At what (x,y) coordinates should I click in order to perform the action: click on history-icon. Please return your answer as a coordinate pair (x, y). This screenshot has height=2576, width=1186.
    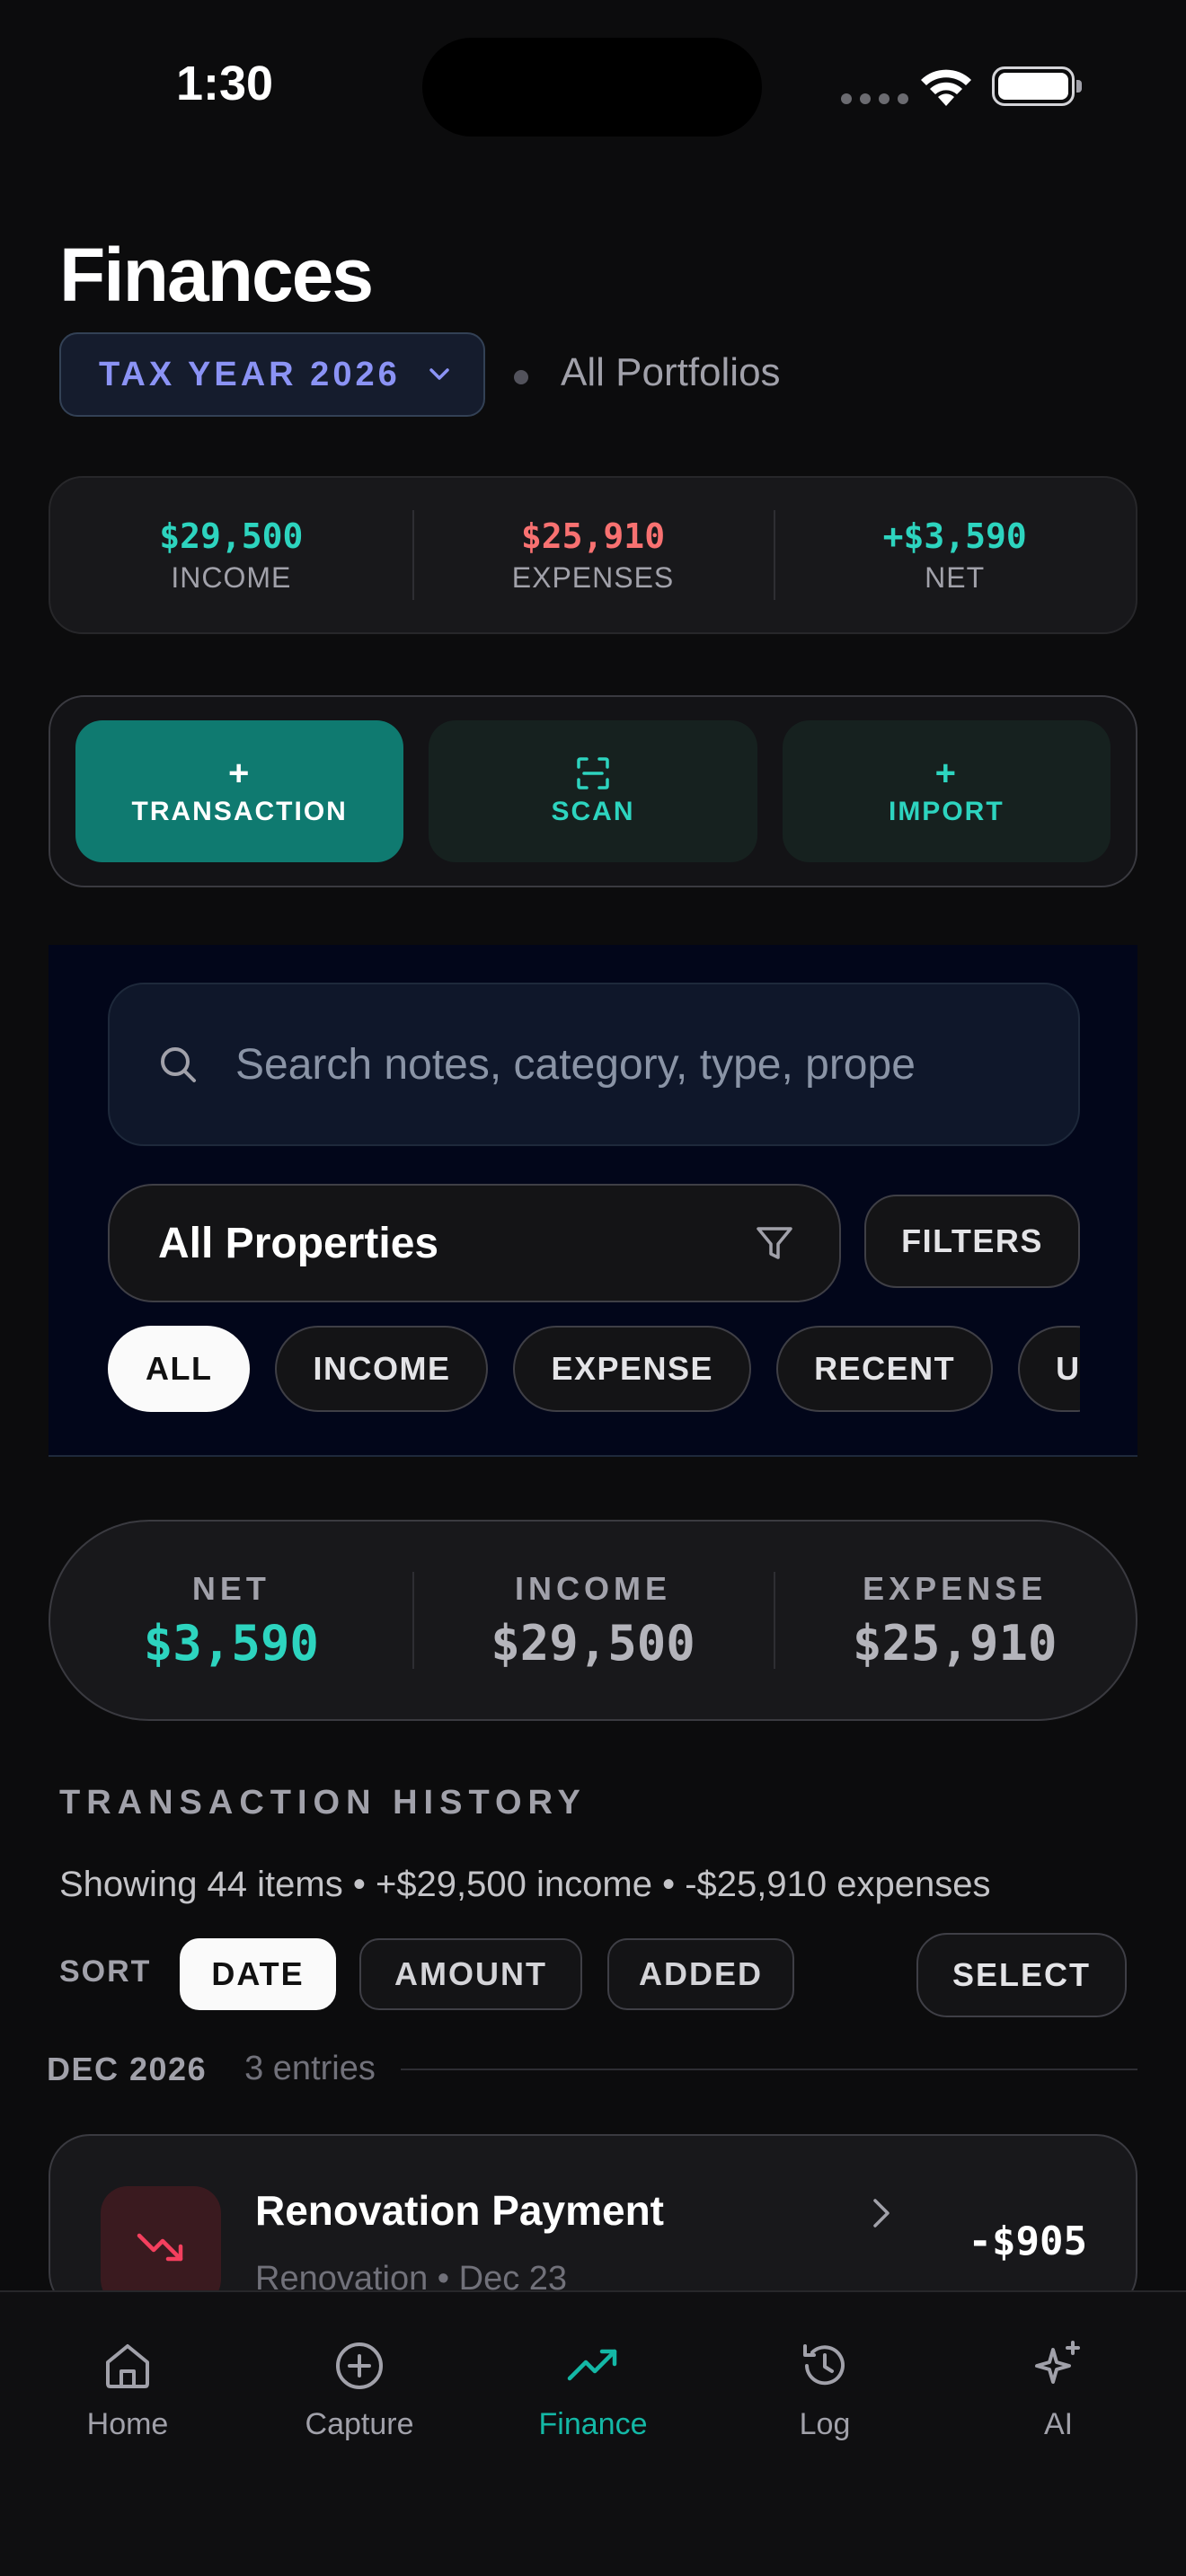
    Looking at the image, I should click on (824, 2365).